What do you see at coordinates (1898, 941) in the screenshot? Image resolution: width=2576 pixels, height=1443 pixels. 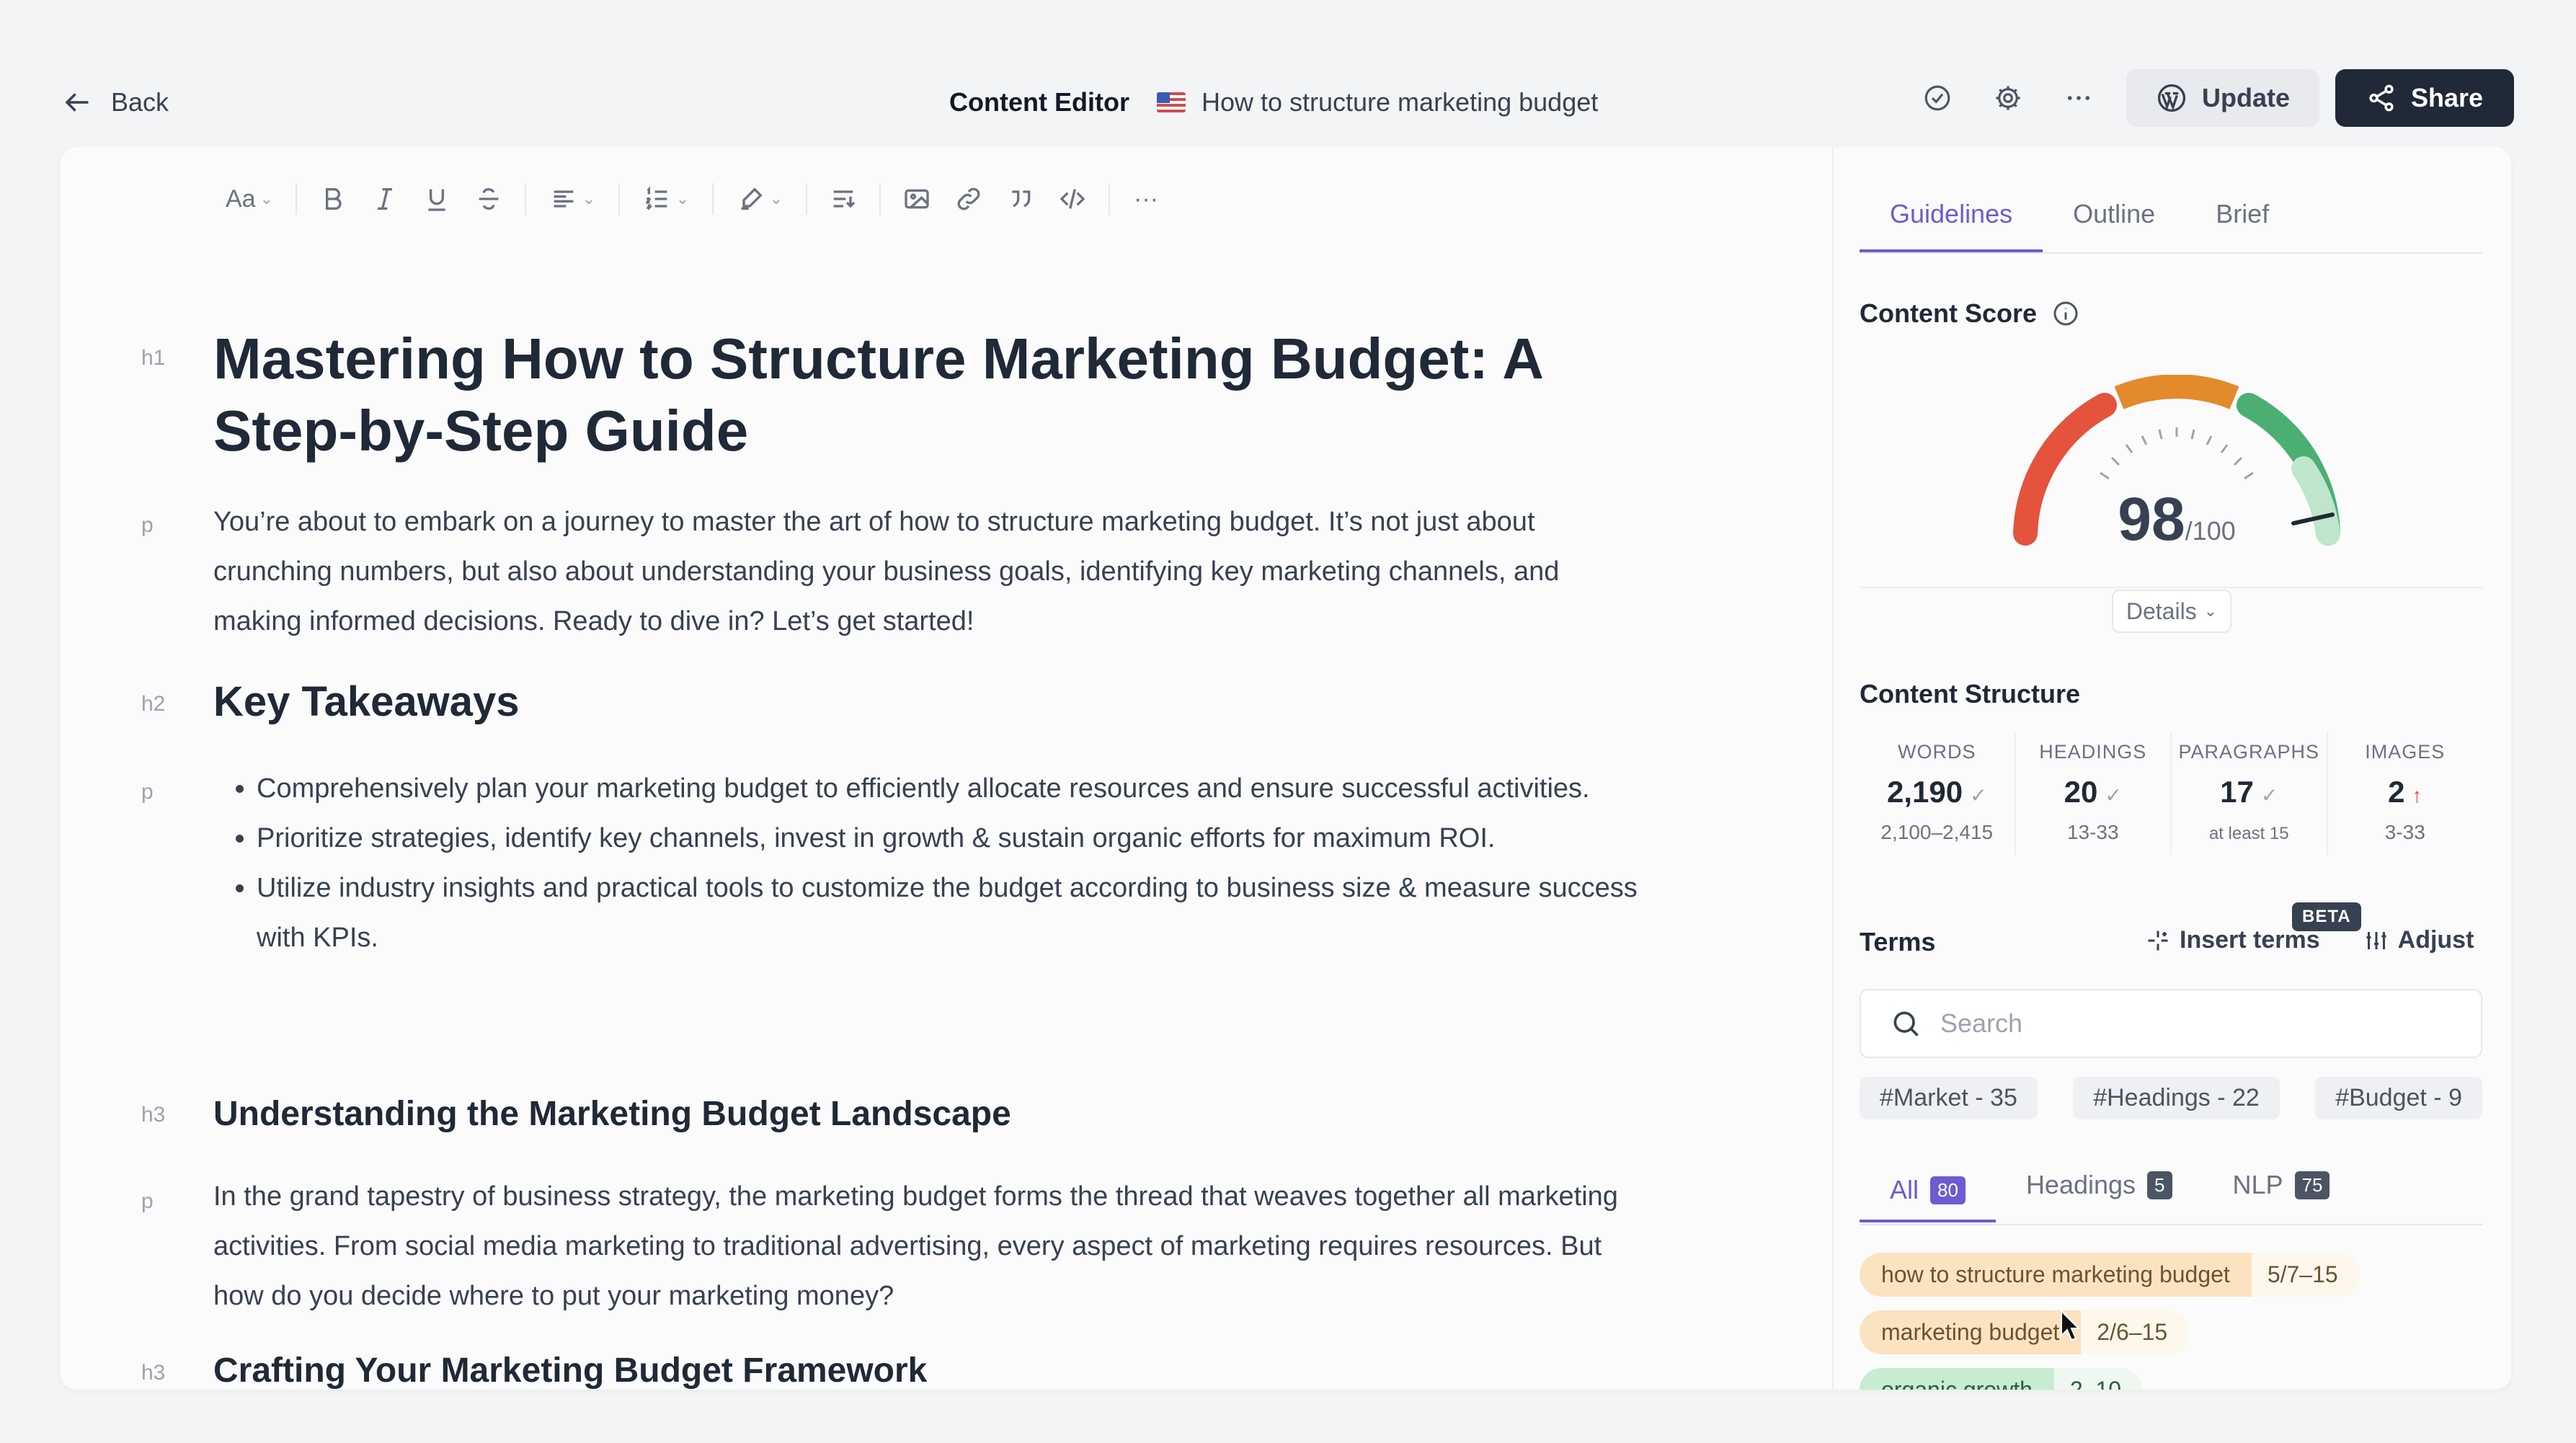 I see `terms-title: Terms` at bounding box center [1898, 941].